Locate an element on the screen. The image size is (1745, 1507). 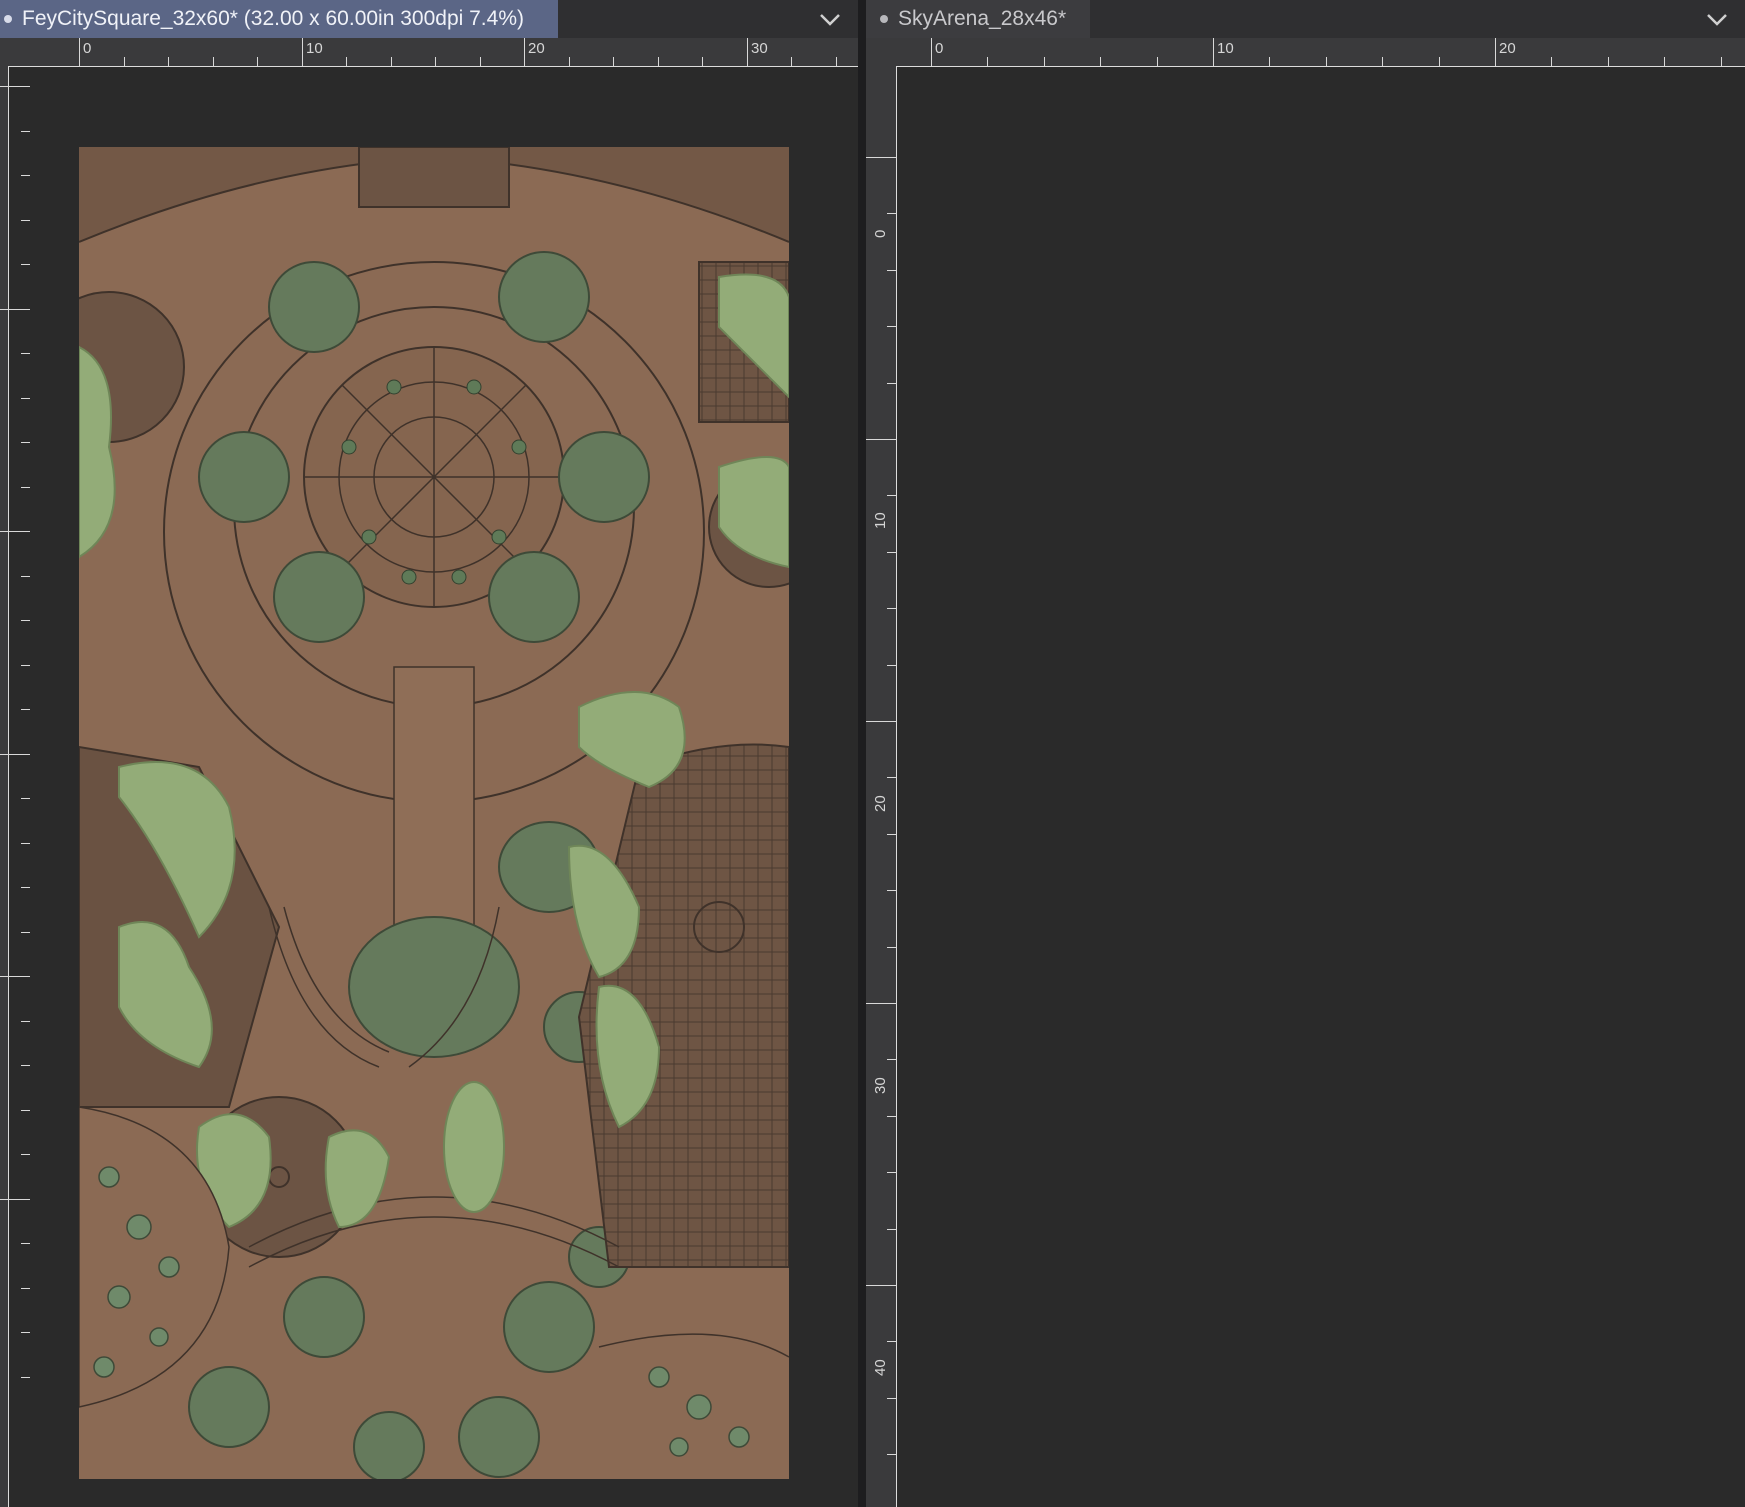
pane-divider is located at coordinates (862, 753).